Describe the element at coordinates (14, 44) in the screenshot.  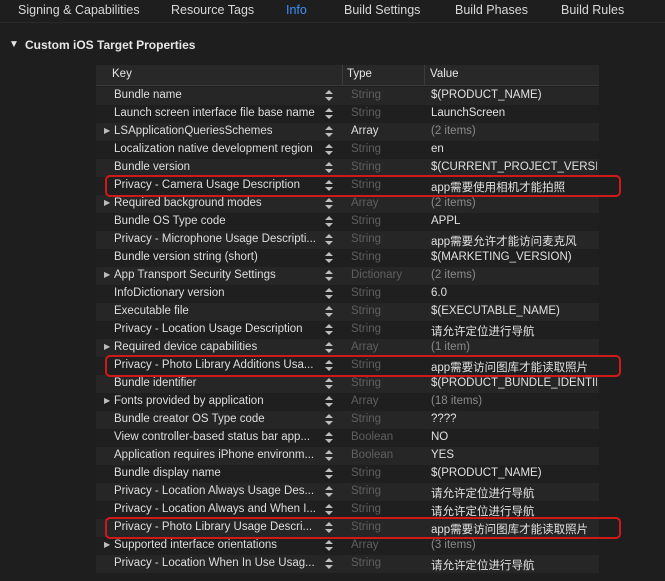
I see `disclosure-triangle-icon: ▼` at that location.